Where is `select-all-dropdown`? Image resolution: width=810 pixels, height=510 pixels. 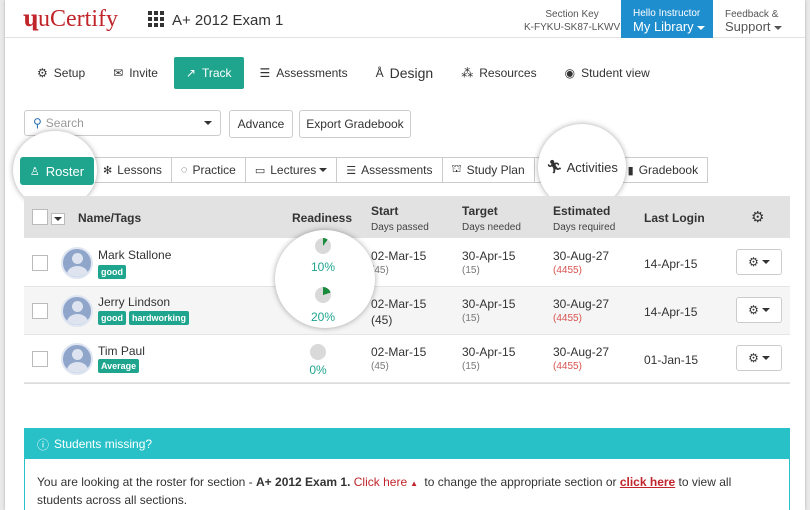 select-all-dropdown is located at coordinates (58, 219).